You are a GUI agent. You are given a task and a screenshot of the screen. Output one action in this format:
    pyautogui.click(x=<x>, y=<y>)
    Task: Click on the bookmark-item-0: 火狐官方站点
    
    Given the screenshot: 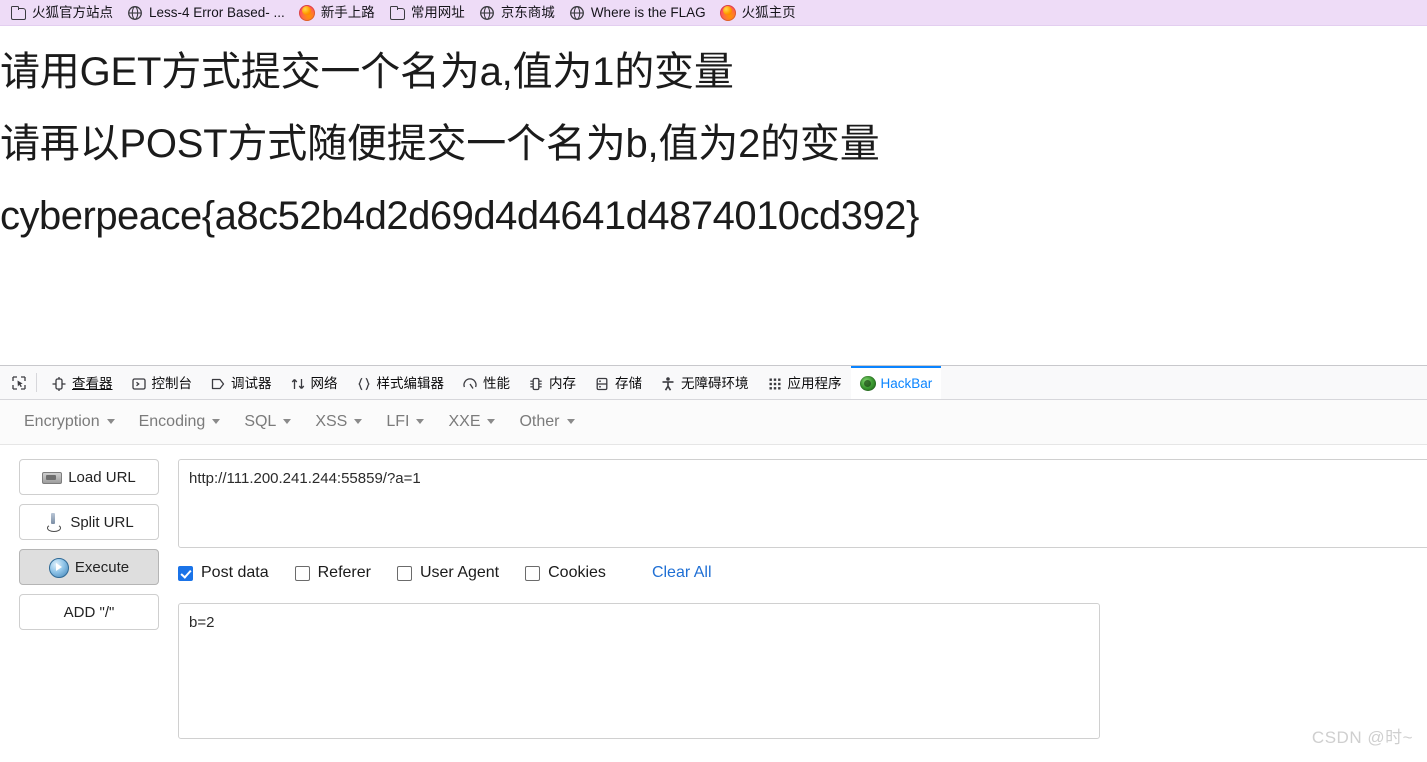 What is the action you would take?
    pyautogui.click(x=62, y=13)
    